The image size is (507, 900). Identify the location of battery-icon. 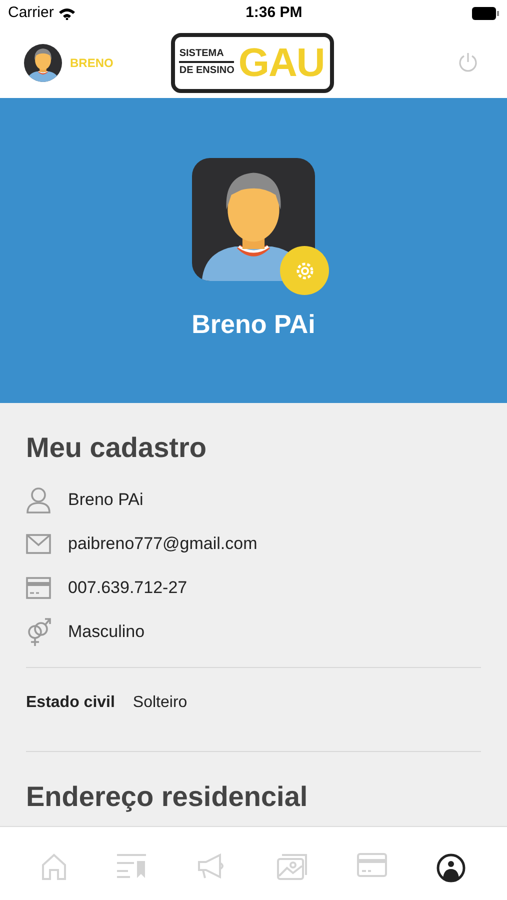
(485, 13).